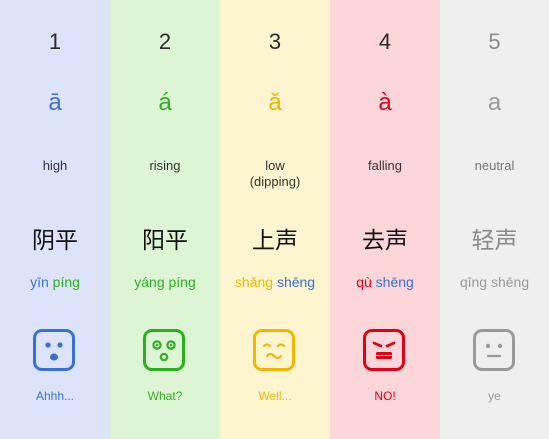 The width and height of the screenshot is (549, 439). I want to click on tone-description: high, so click(55, 165).